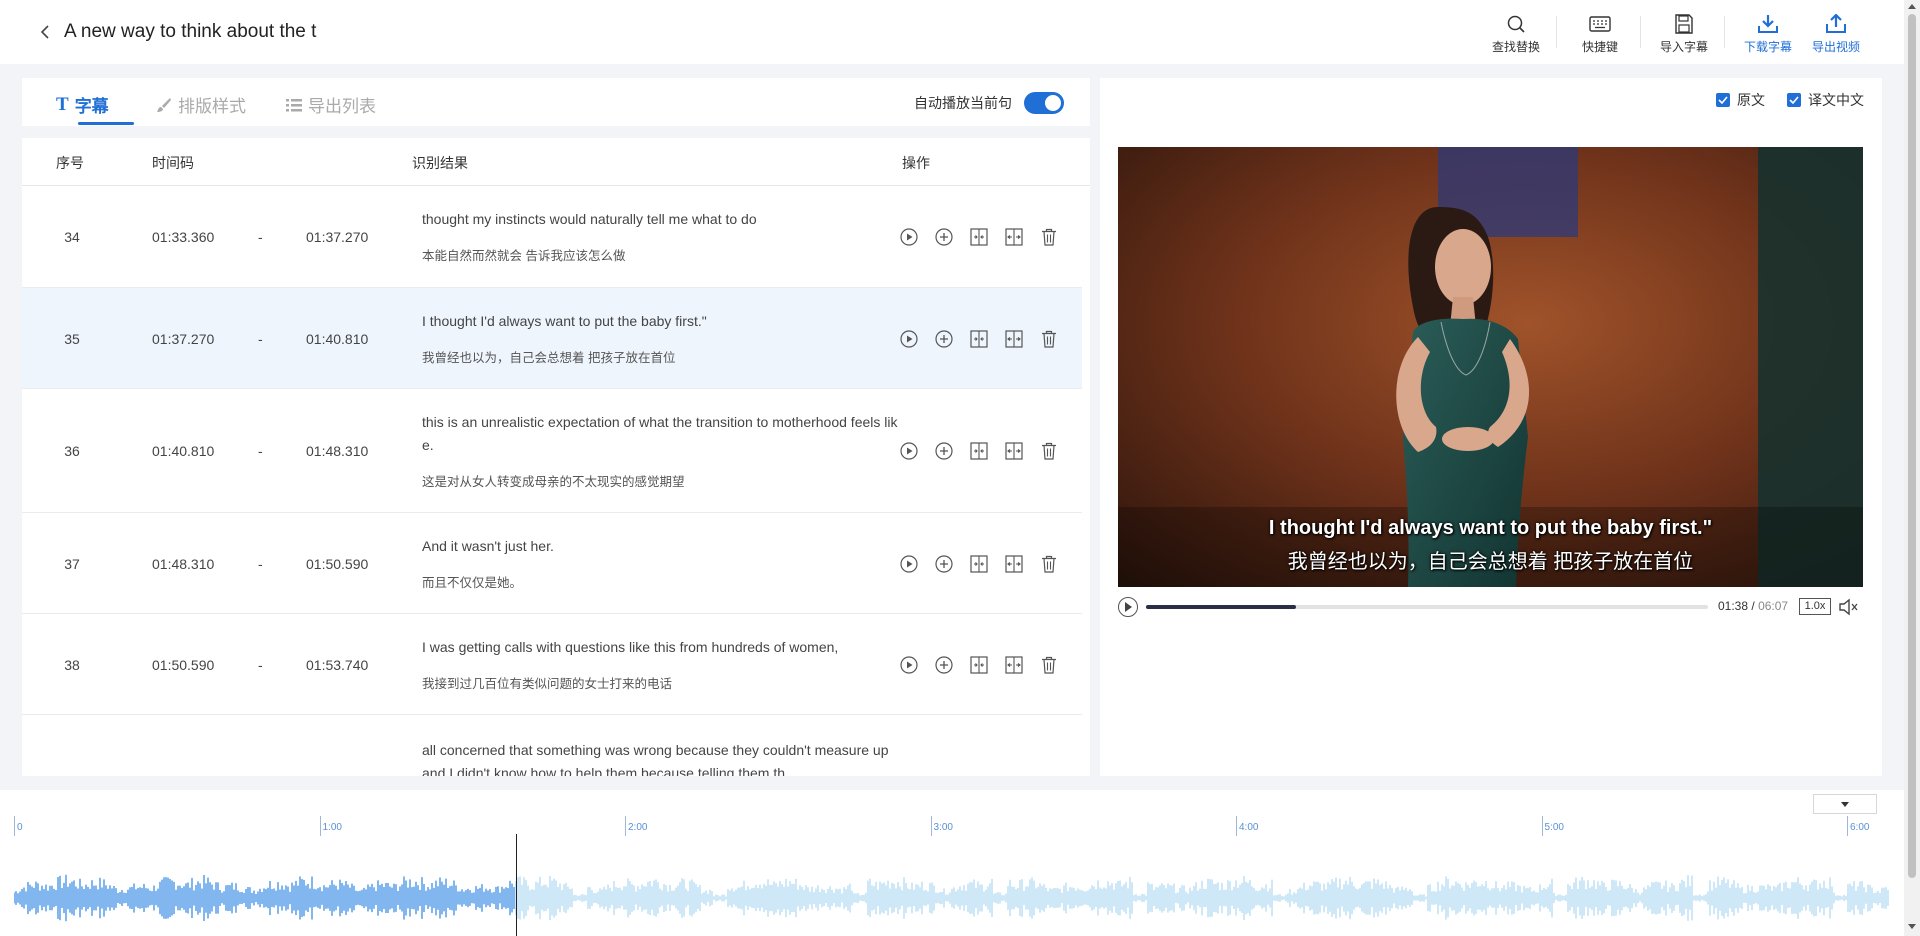 The height and width of the screenshot is (936, 1920). I want to click on timeline-tick: 1:00, so click(330, 826).